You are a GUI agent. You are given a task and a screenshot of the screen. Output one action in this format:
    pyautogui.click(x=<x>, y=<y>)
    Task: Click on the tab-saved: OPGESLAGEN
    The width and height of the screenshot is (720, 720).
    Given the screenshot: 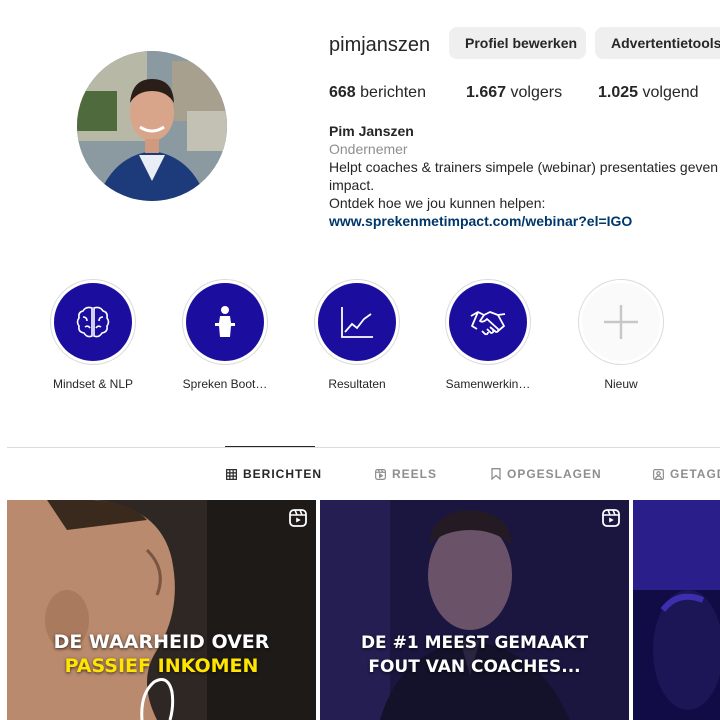 What is the action you would take?
    pyautogui.click(x=546, y=474)
    